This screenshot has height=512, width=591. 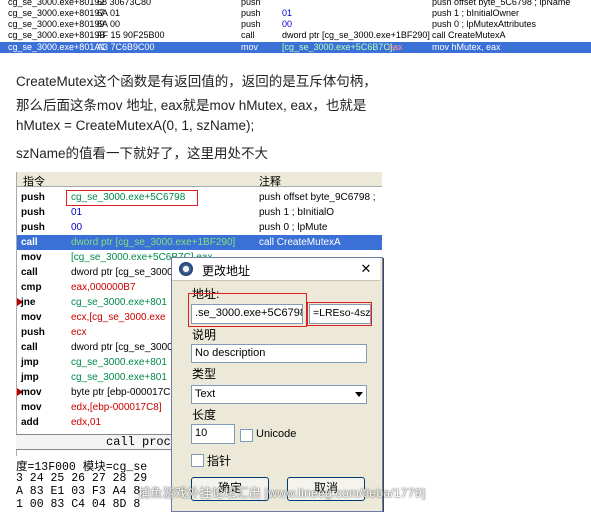 What do you see at coordinates (276, 434) in the screenshot?
I see `unicode-label: Unicode` at bounding box center [276, 434].